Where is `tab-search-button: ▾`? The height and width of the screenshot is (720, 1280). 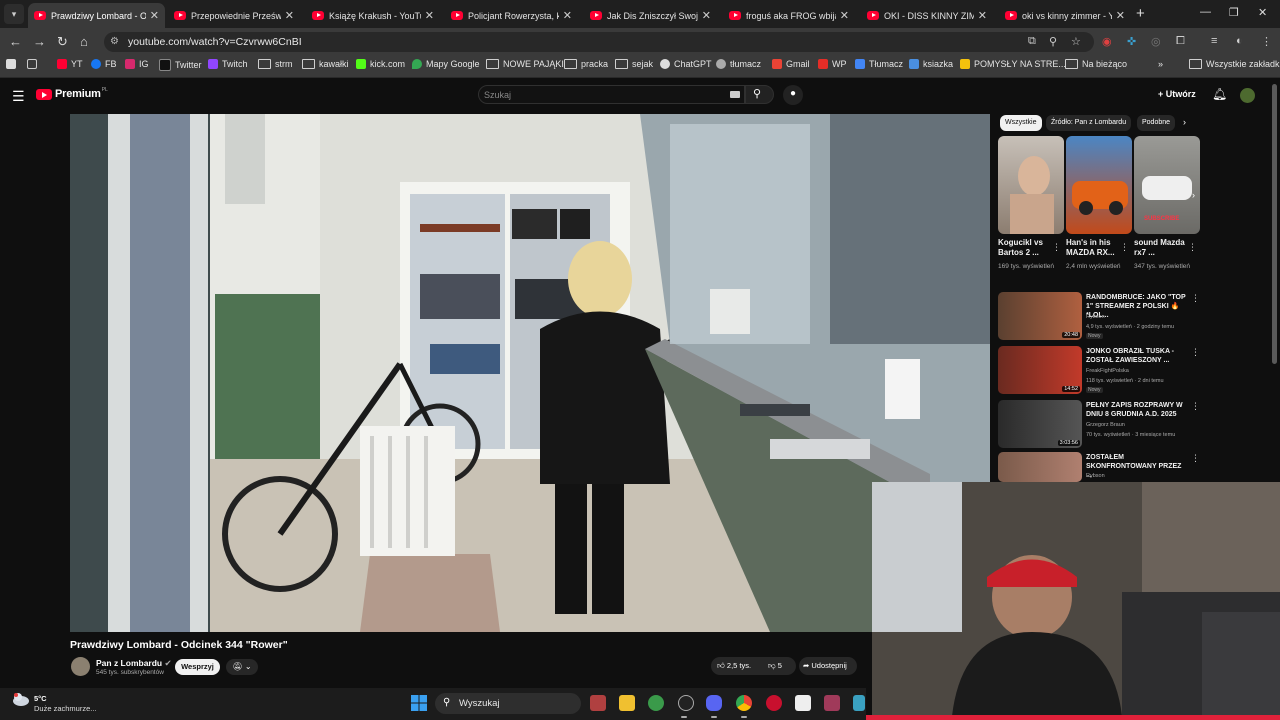
tab-search-button: ▾ is located at coordinates (14, 14).